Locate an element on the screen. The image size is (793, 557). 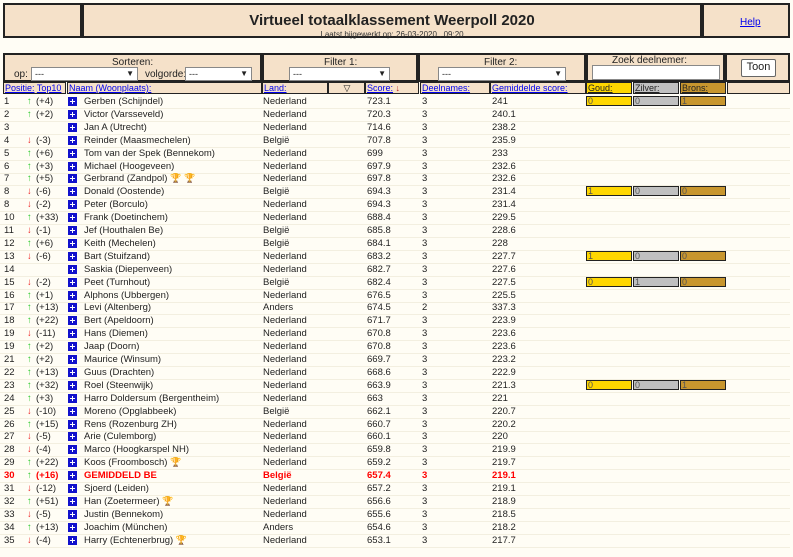
participant-name: Marco (Hoogkarspel NH) is located at coordinates (136, 449).